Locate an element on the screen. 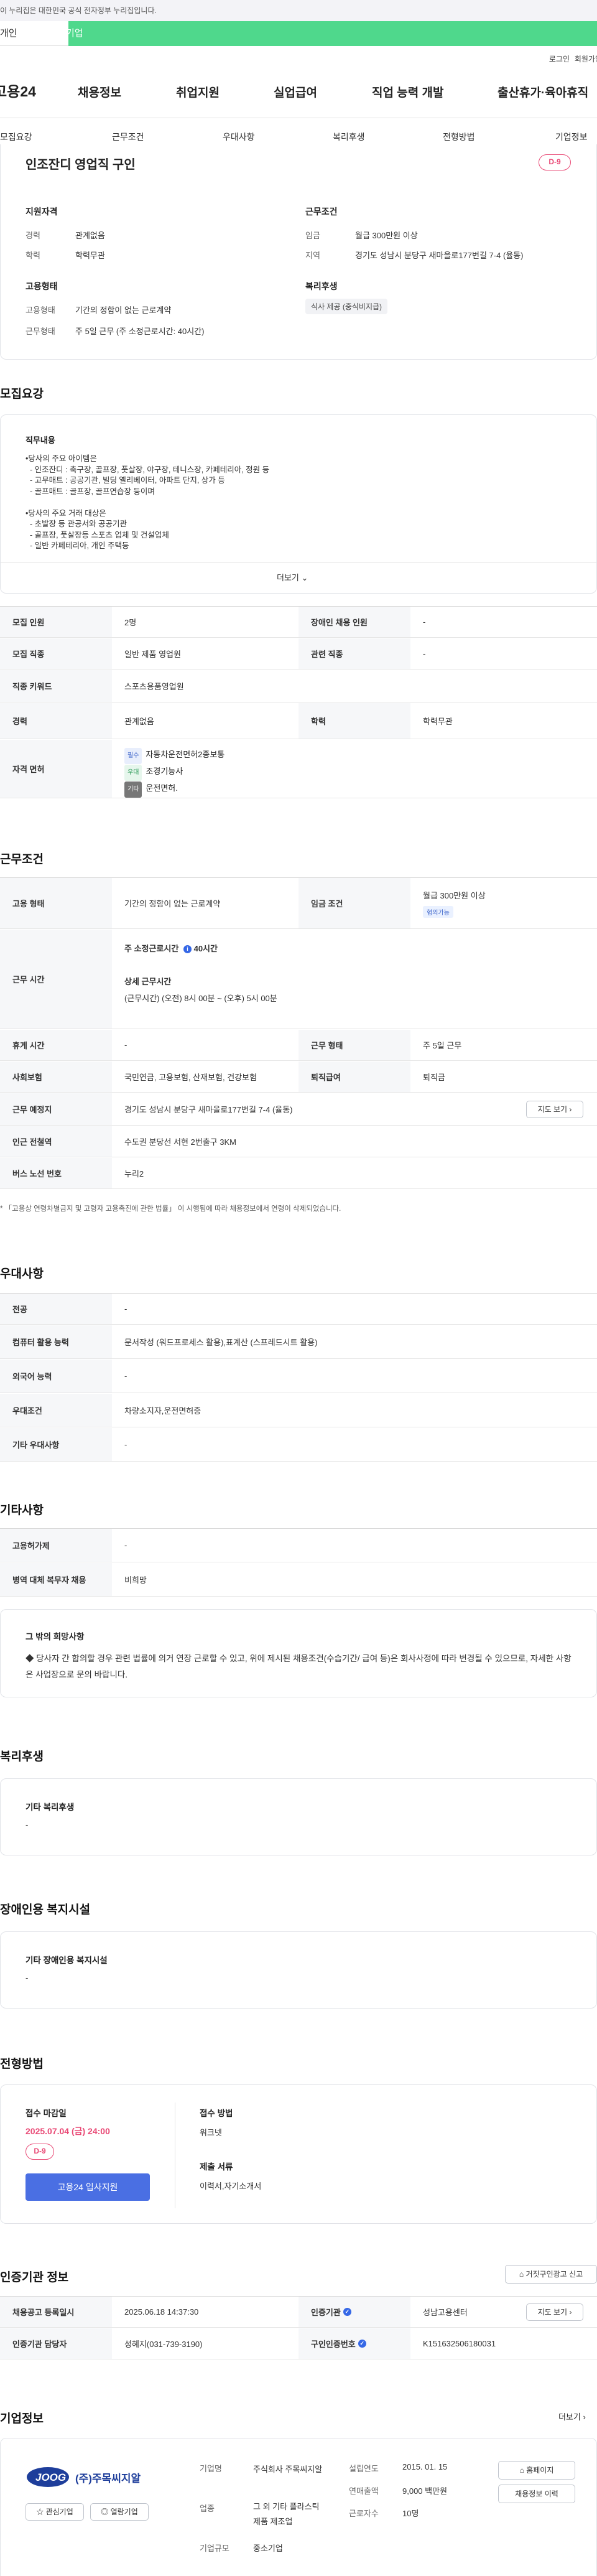 This screenshot has width=597, height=2576. welfare-val: - is located at coordinates (27, 1825).